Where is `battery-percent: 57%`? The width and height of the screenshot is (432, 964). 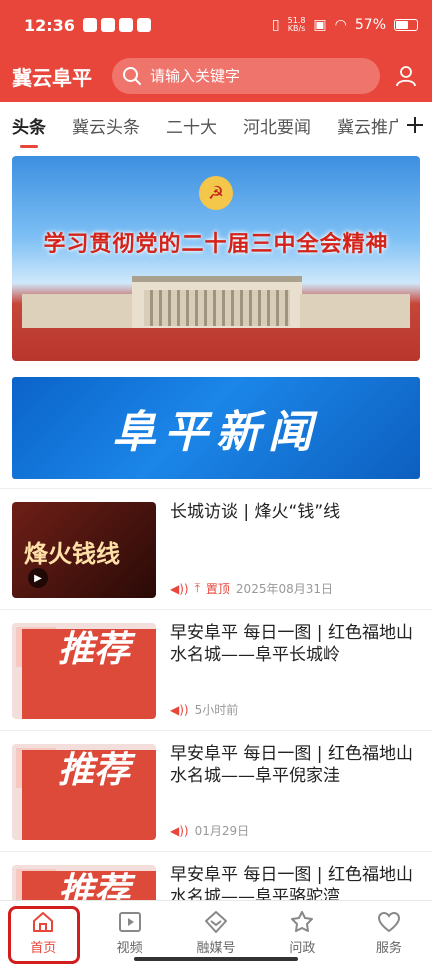 battery-percent: 57% is located at coordinates (370, 25).